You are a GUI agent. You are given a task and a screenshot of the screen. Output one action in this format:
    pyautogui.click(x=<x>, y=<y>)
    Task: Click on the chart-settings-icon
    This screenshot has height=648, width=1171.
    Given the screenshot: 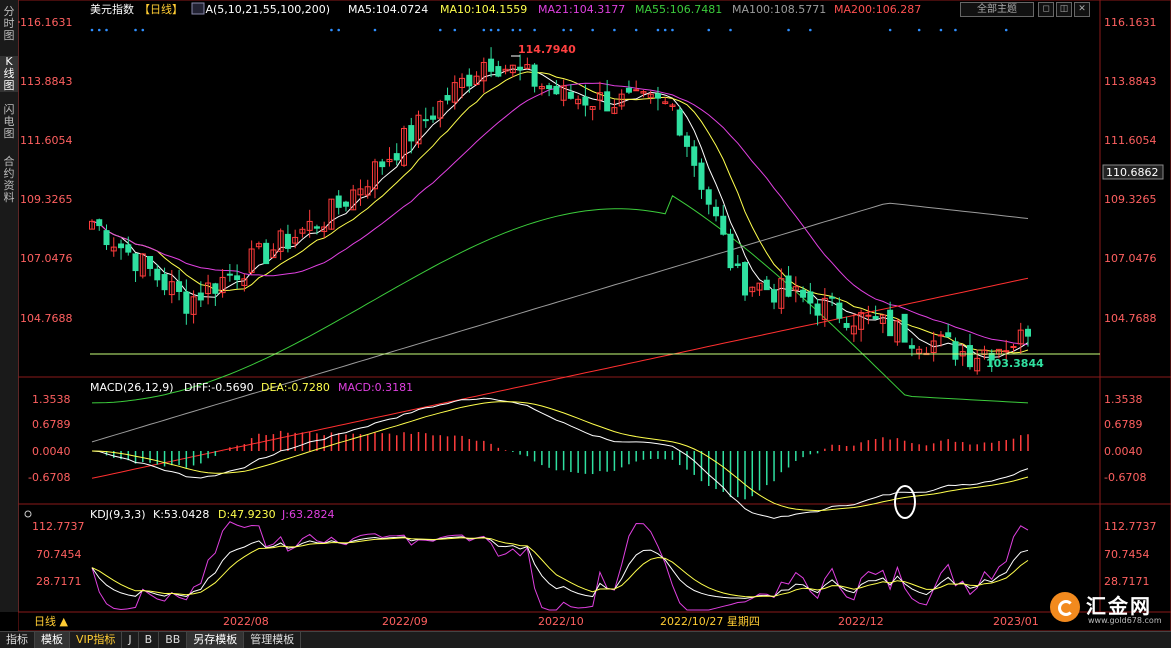 What is the action you would take?
    pyautogui.click(x=198, y=8)
    